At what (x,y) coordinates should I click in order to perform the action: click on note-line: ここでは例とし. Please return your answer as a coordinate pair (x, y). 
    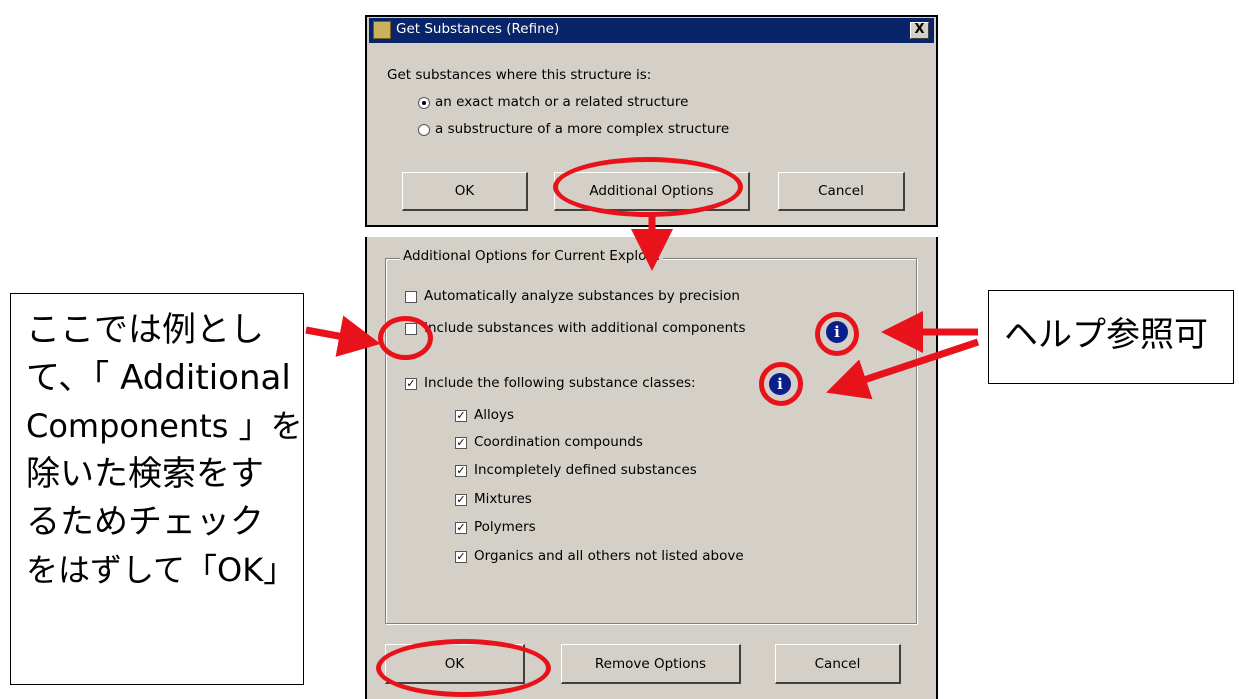
    Looking at the image, I should click on (145, 330).